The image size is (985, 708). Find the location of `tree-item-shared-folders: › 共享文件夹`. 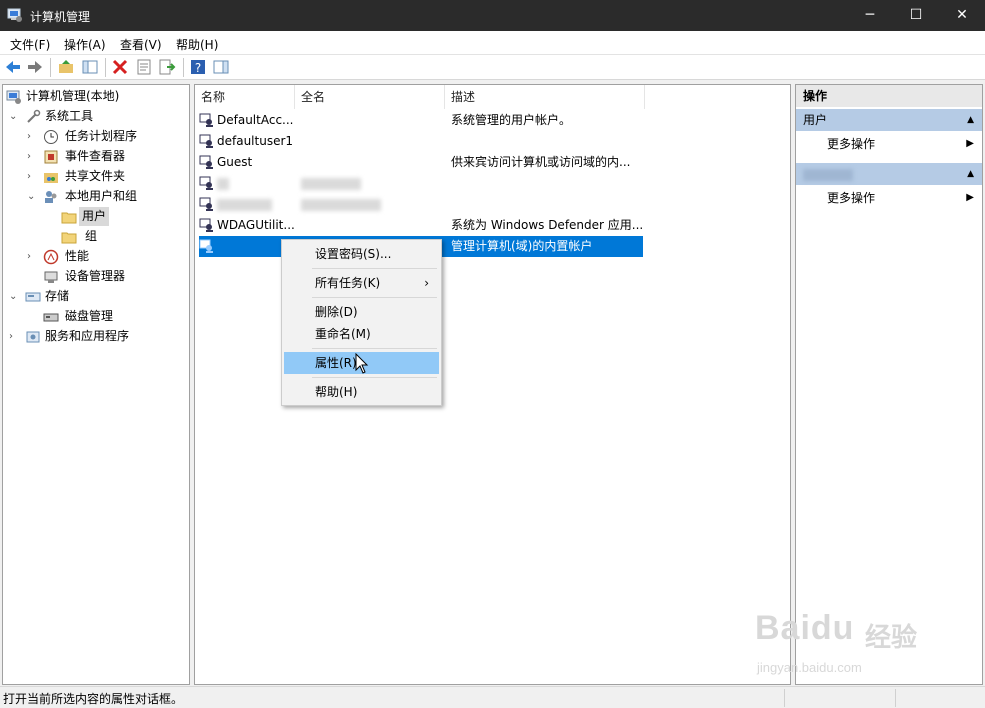

tree-item-shared-folders: › 共享文件夹 is located at coordinates (107, 176).